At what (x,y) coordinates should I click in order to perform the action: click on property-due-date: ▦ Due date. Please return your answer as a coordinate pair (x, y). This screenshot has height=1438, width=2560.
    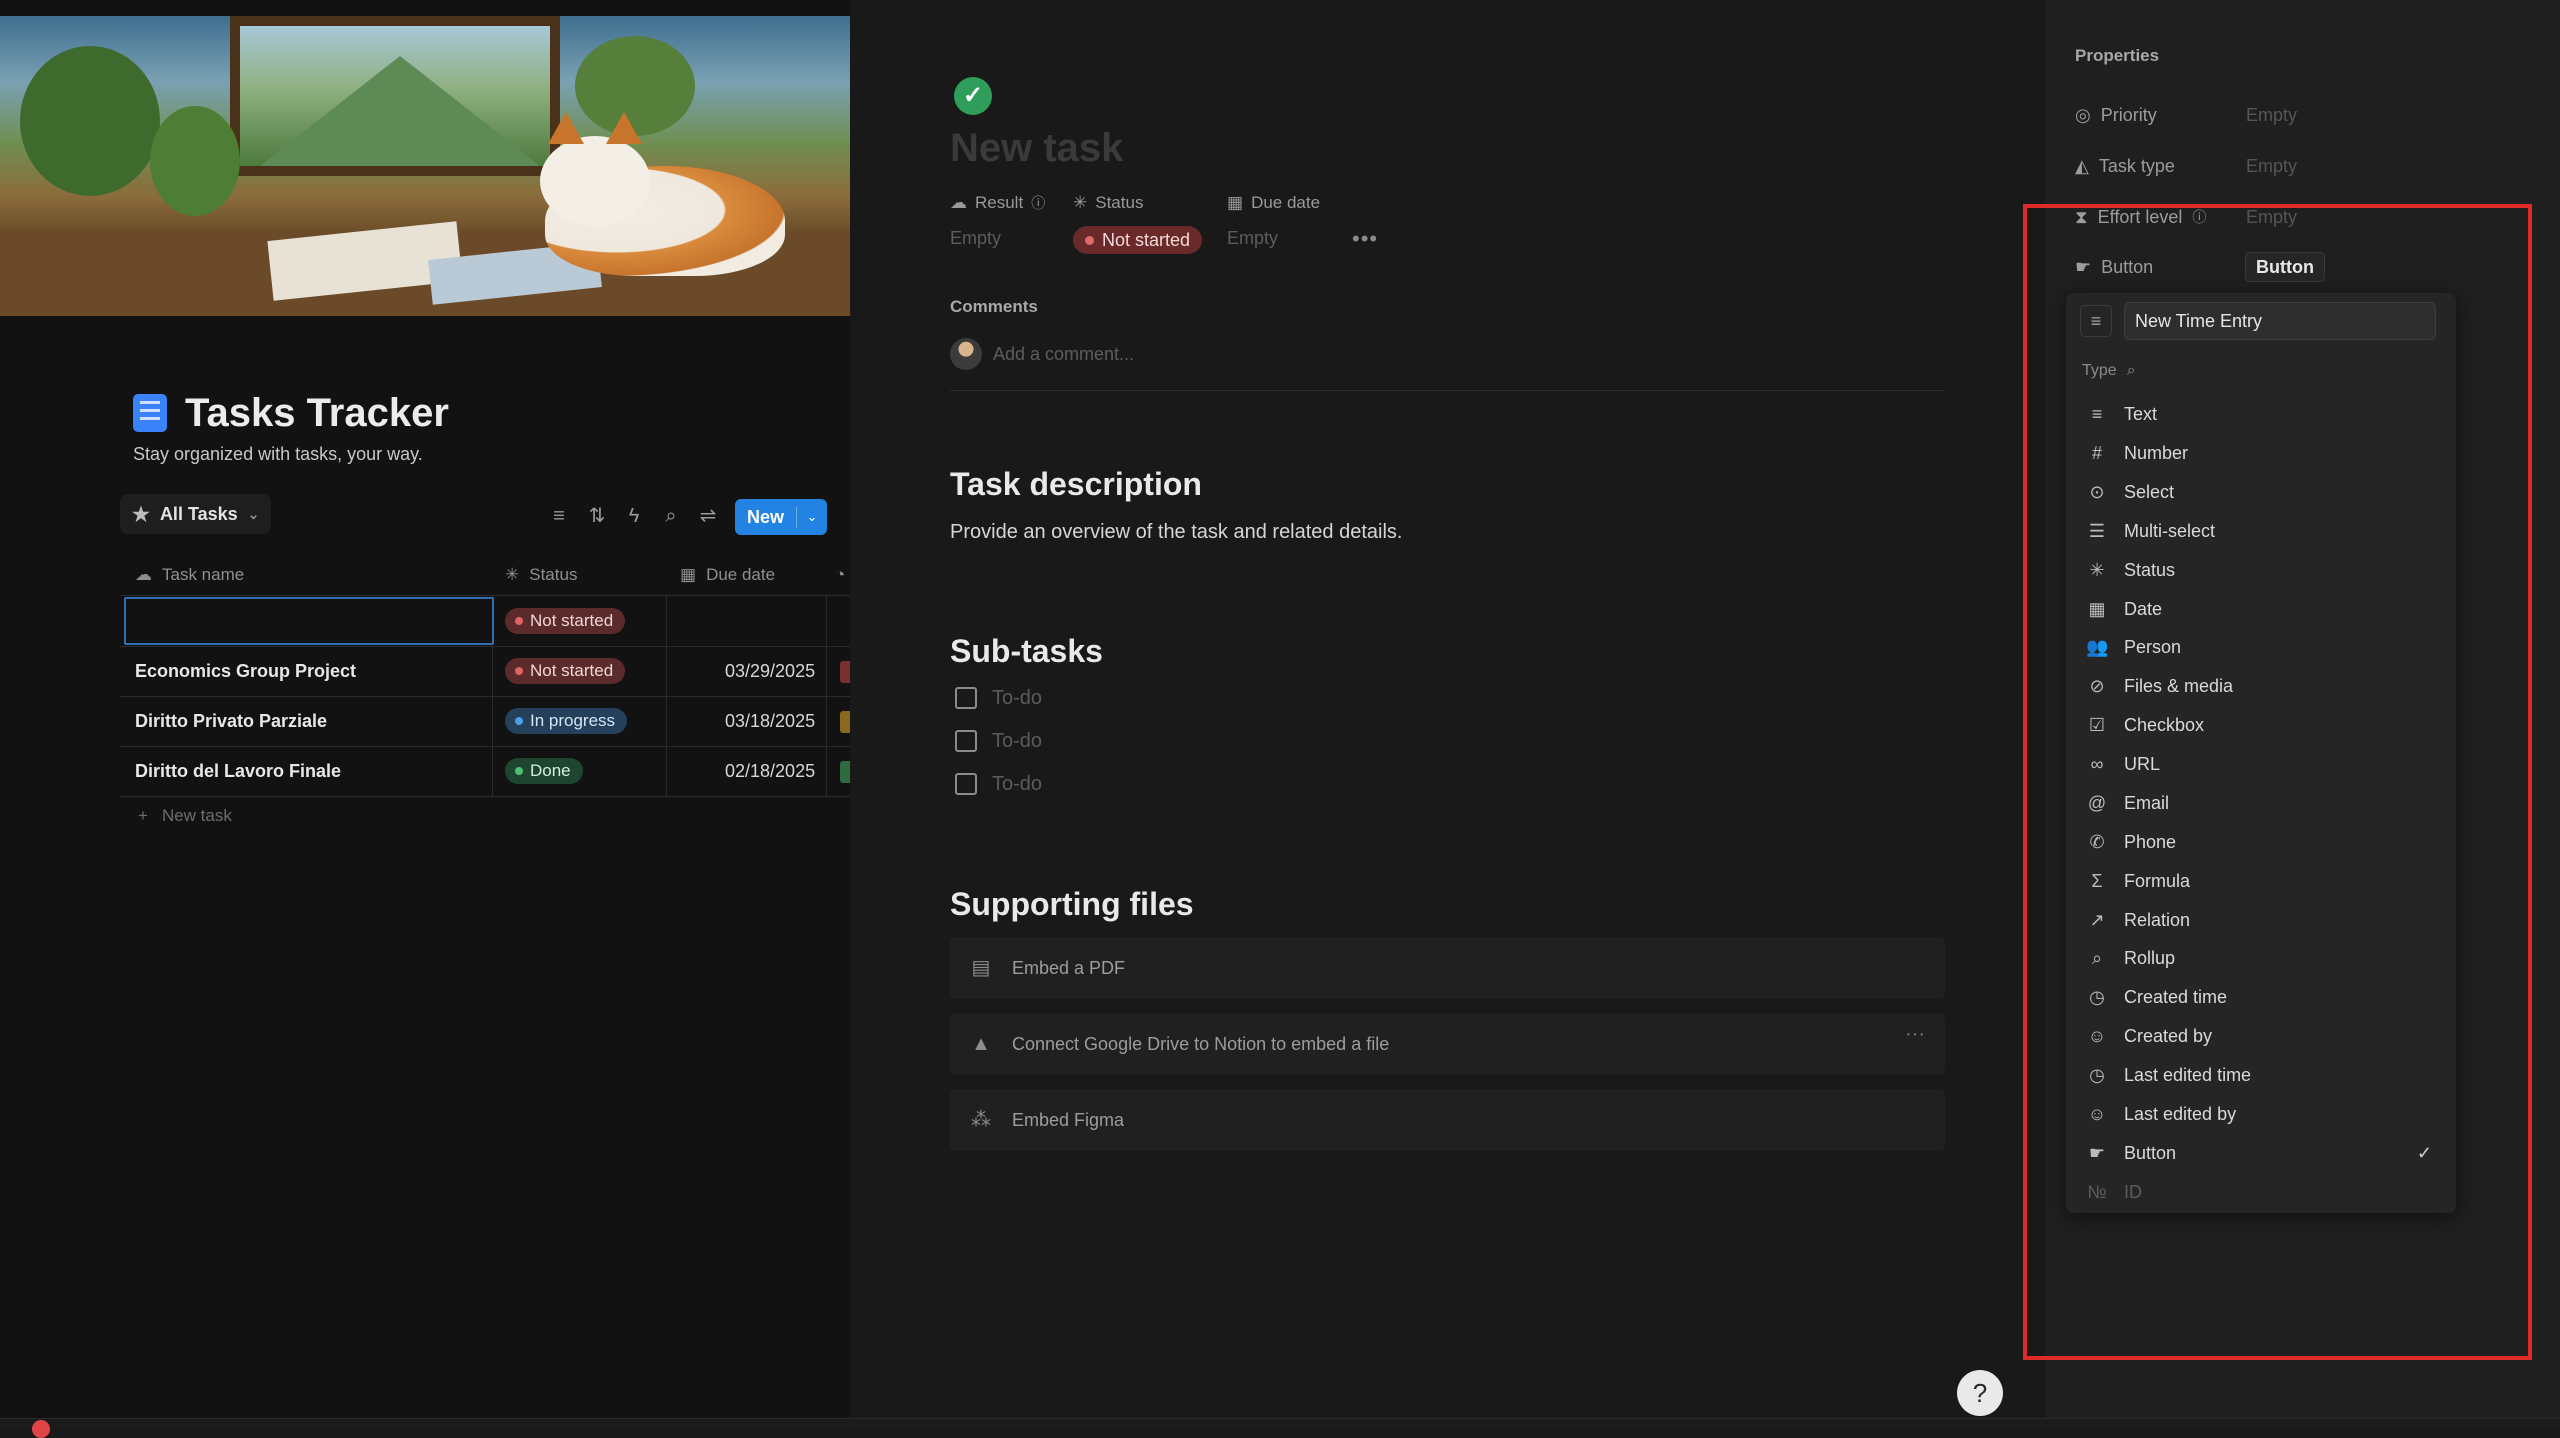
    Looking at the image, I should click on (1273, 203).